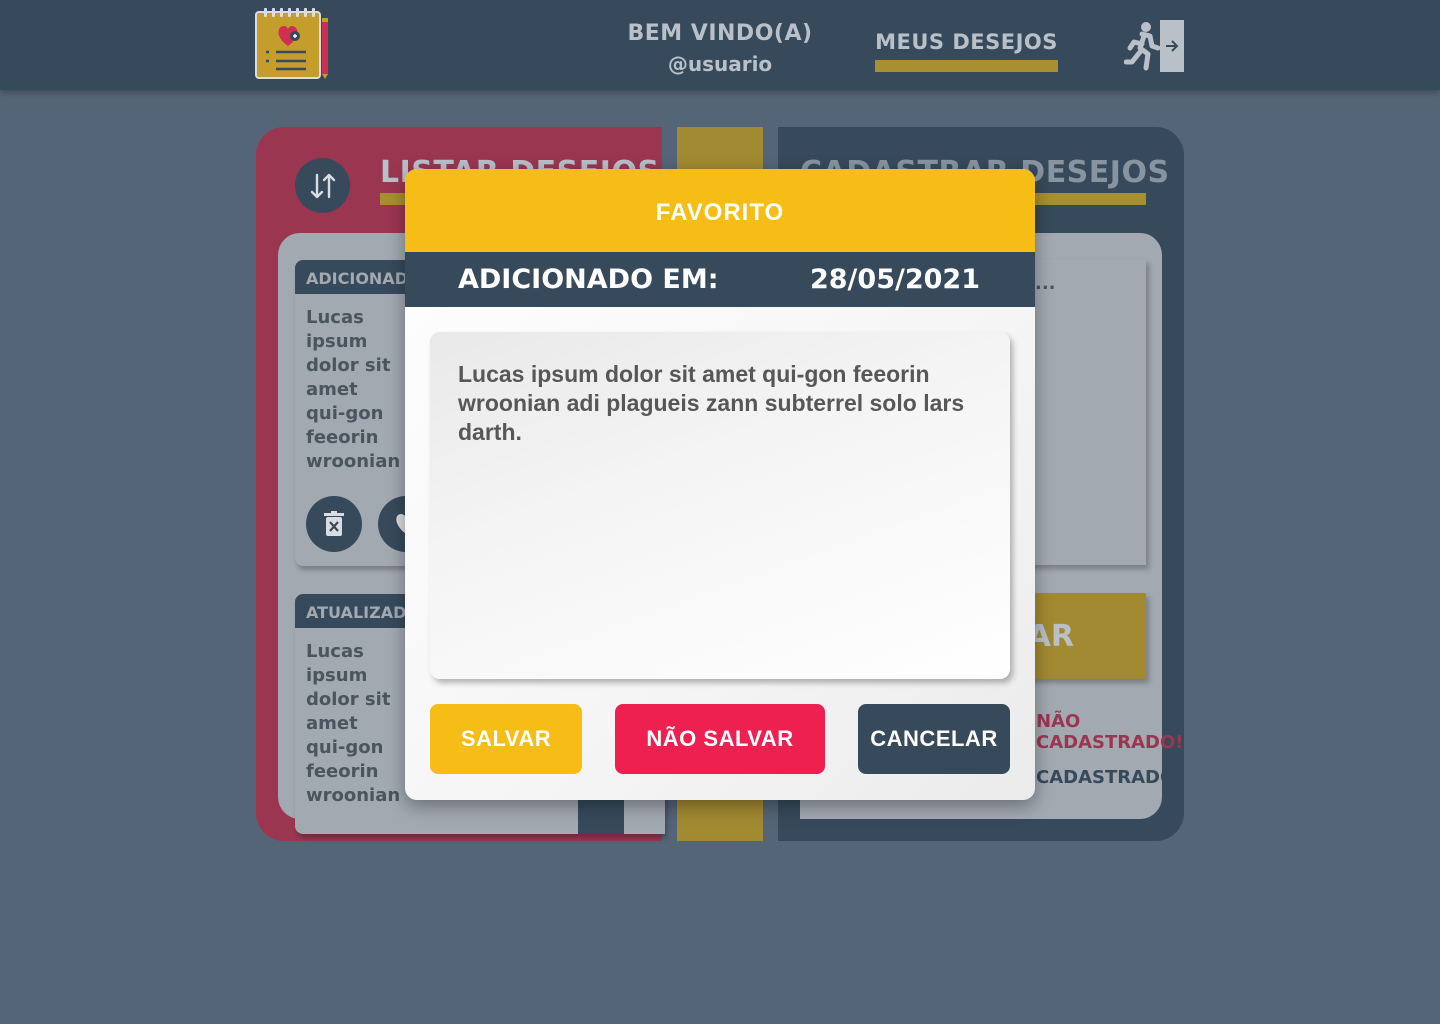 Image resolution: width=1440 pixels, height=1024 pixels. Describe the element at coordinates (720, 33) in the screenshot. I see `welcome-title: BEM VINDO(A)` at that location.